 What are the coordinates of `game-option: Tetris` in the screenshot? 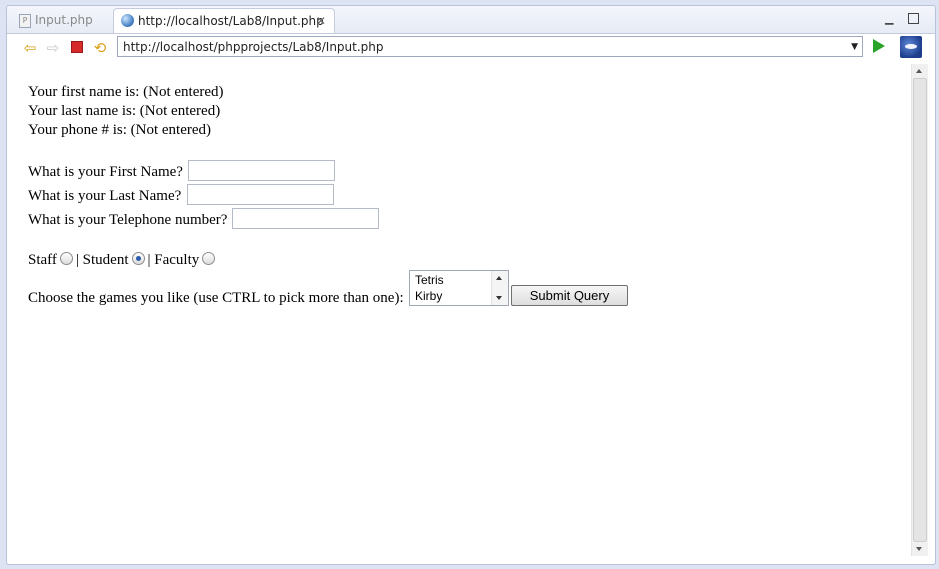 It's located at (429, 280).